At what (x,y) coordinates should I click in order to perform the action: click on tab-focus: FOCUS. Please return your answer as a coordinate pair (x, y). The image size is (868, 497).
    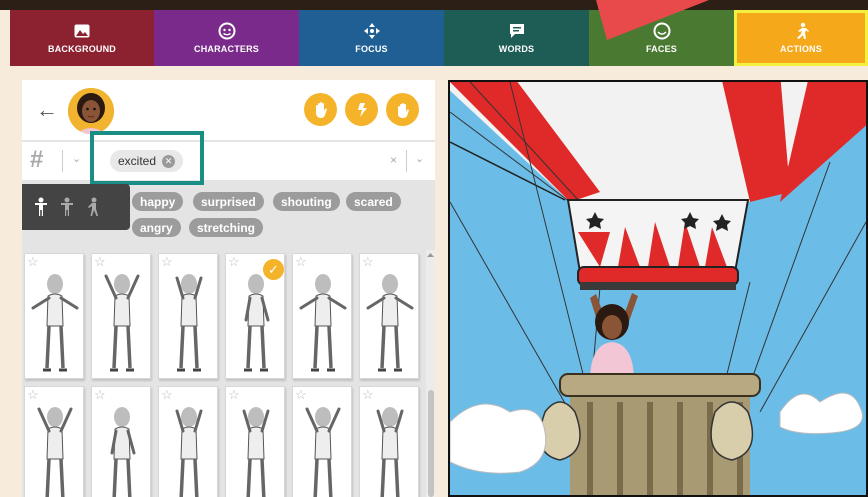
    Looking at the image, I should click on (371, 38).